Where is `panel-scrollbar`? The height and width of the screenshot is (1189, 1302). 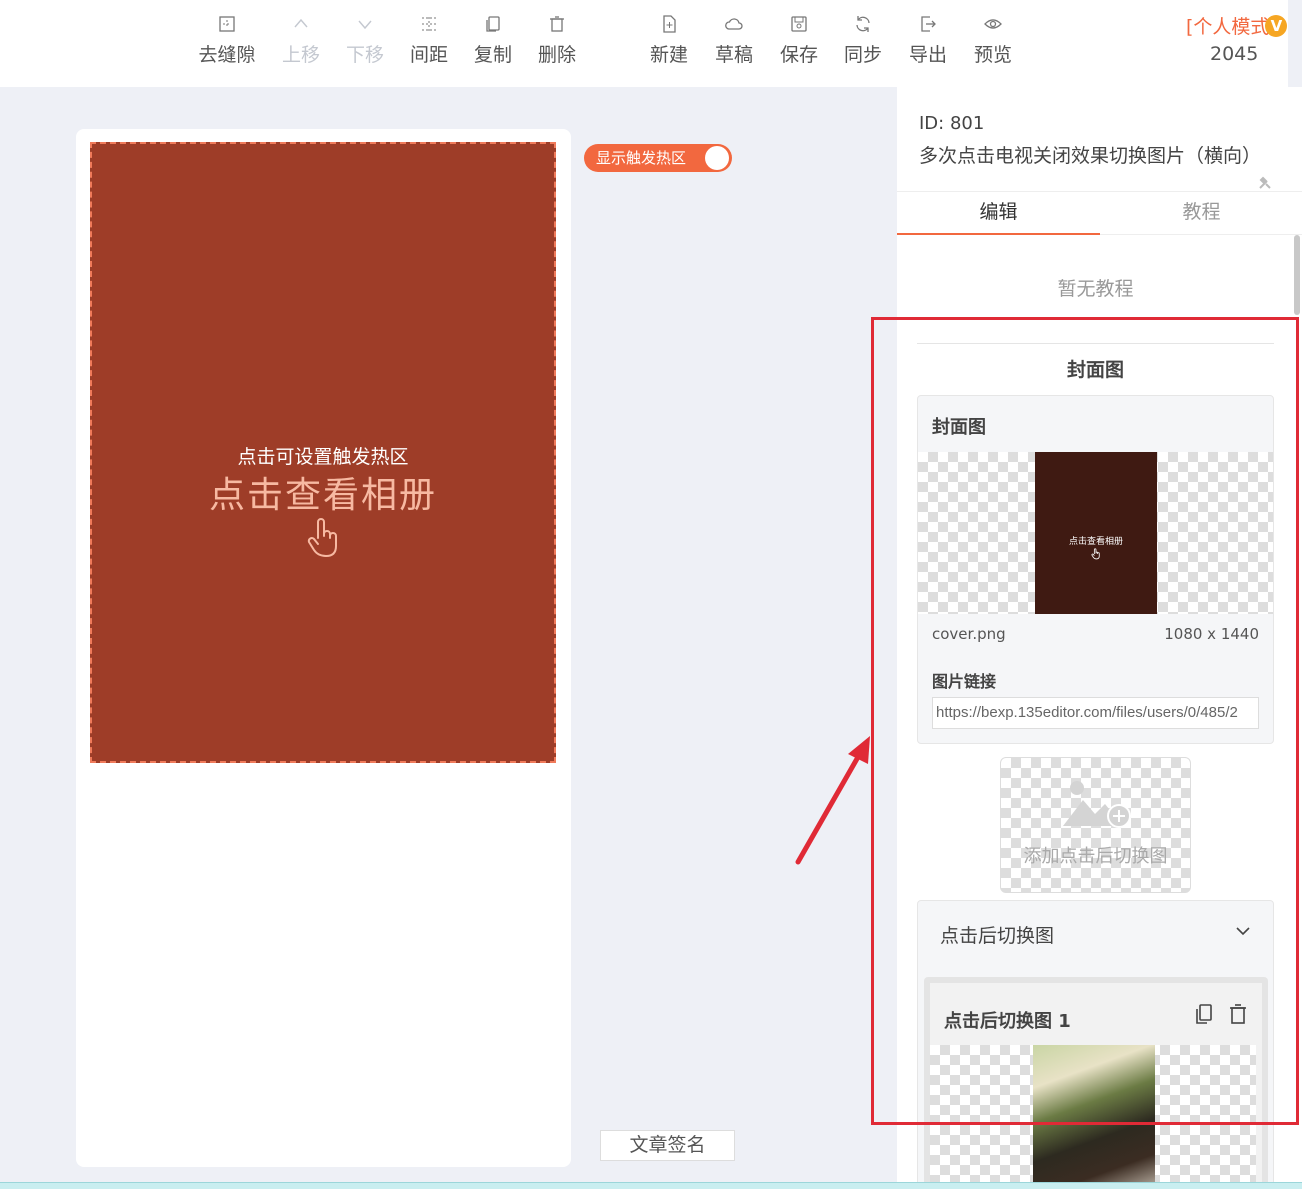 panel-scrollbar is located at coordinates (1297, 275).